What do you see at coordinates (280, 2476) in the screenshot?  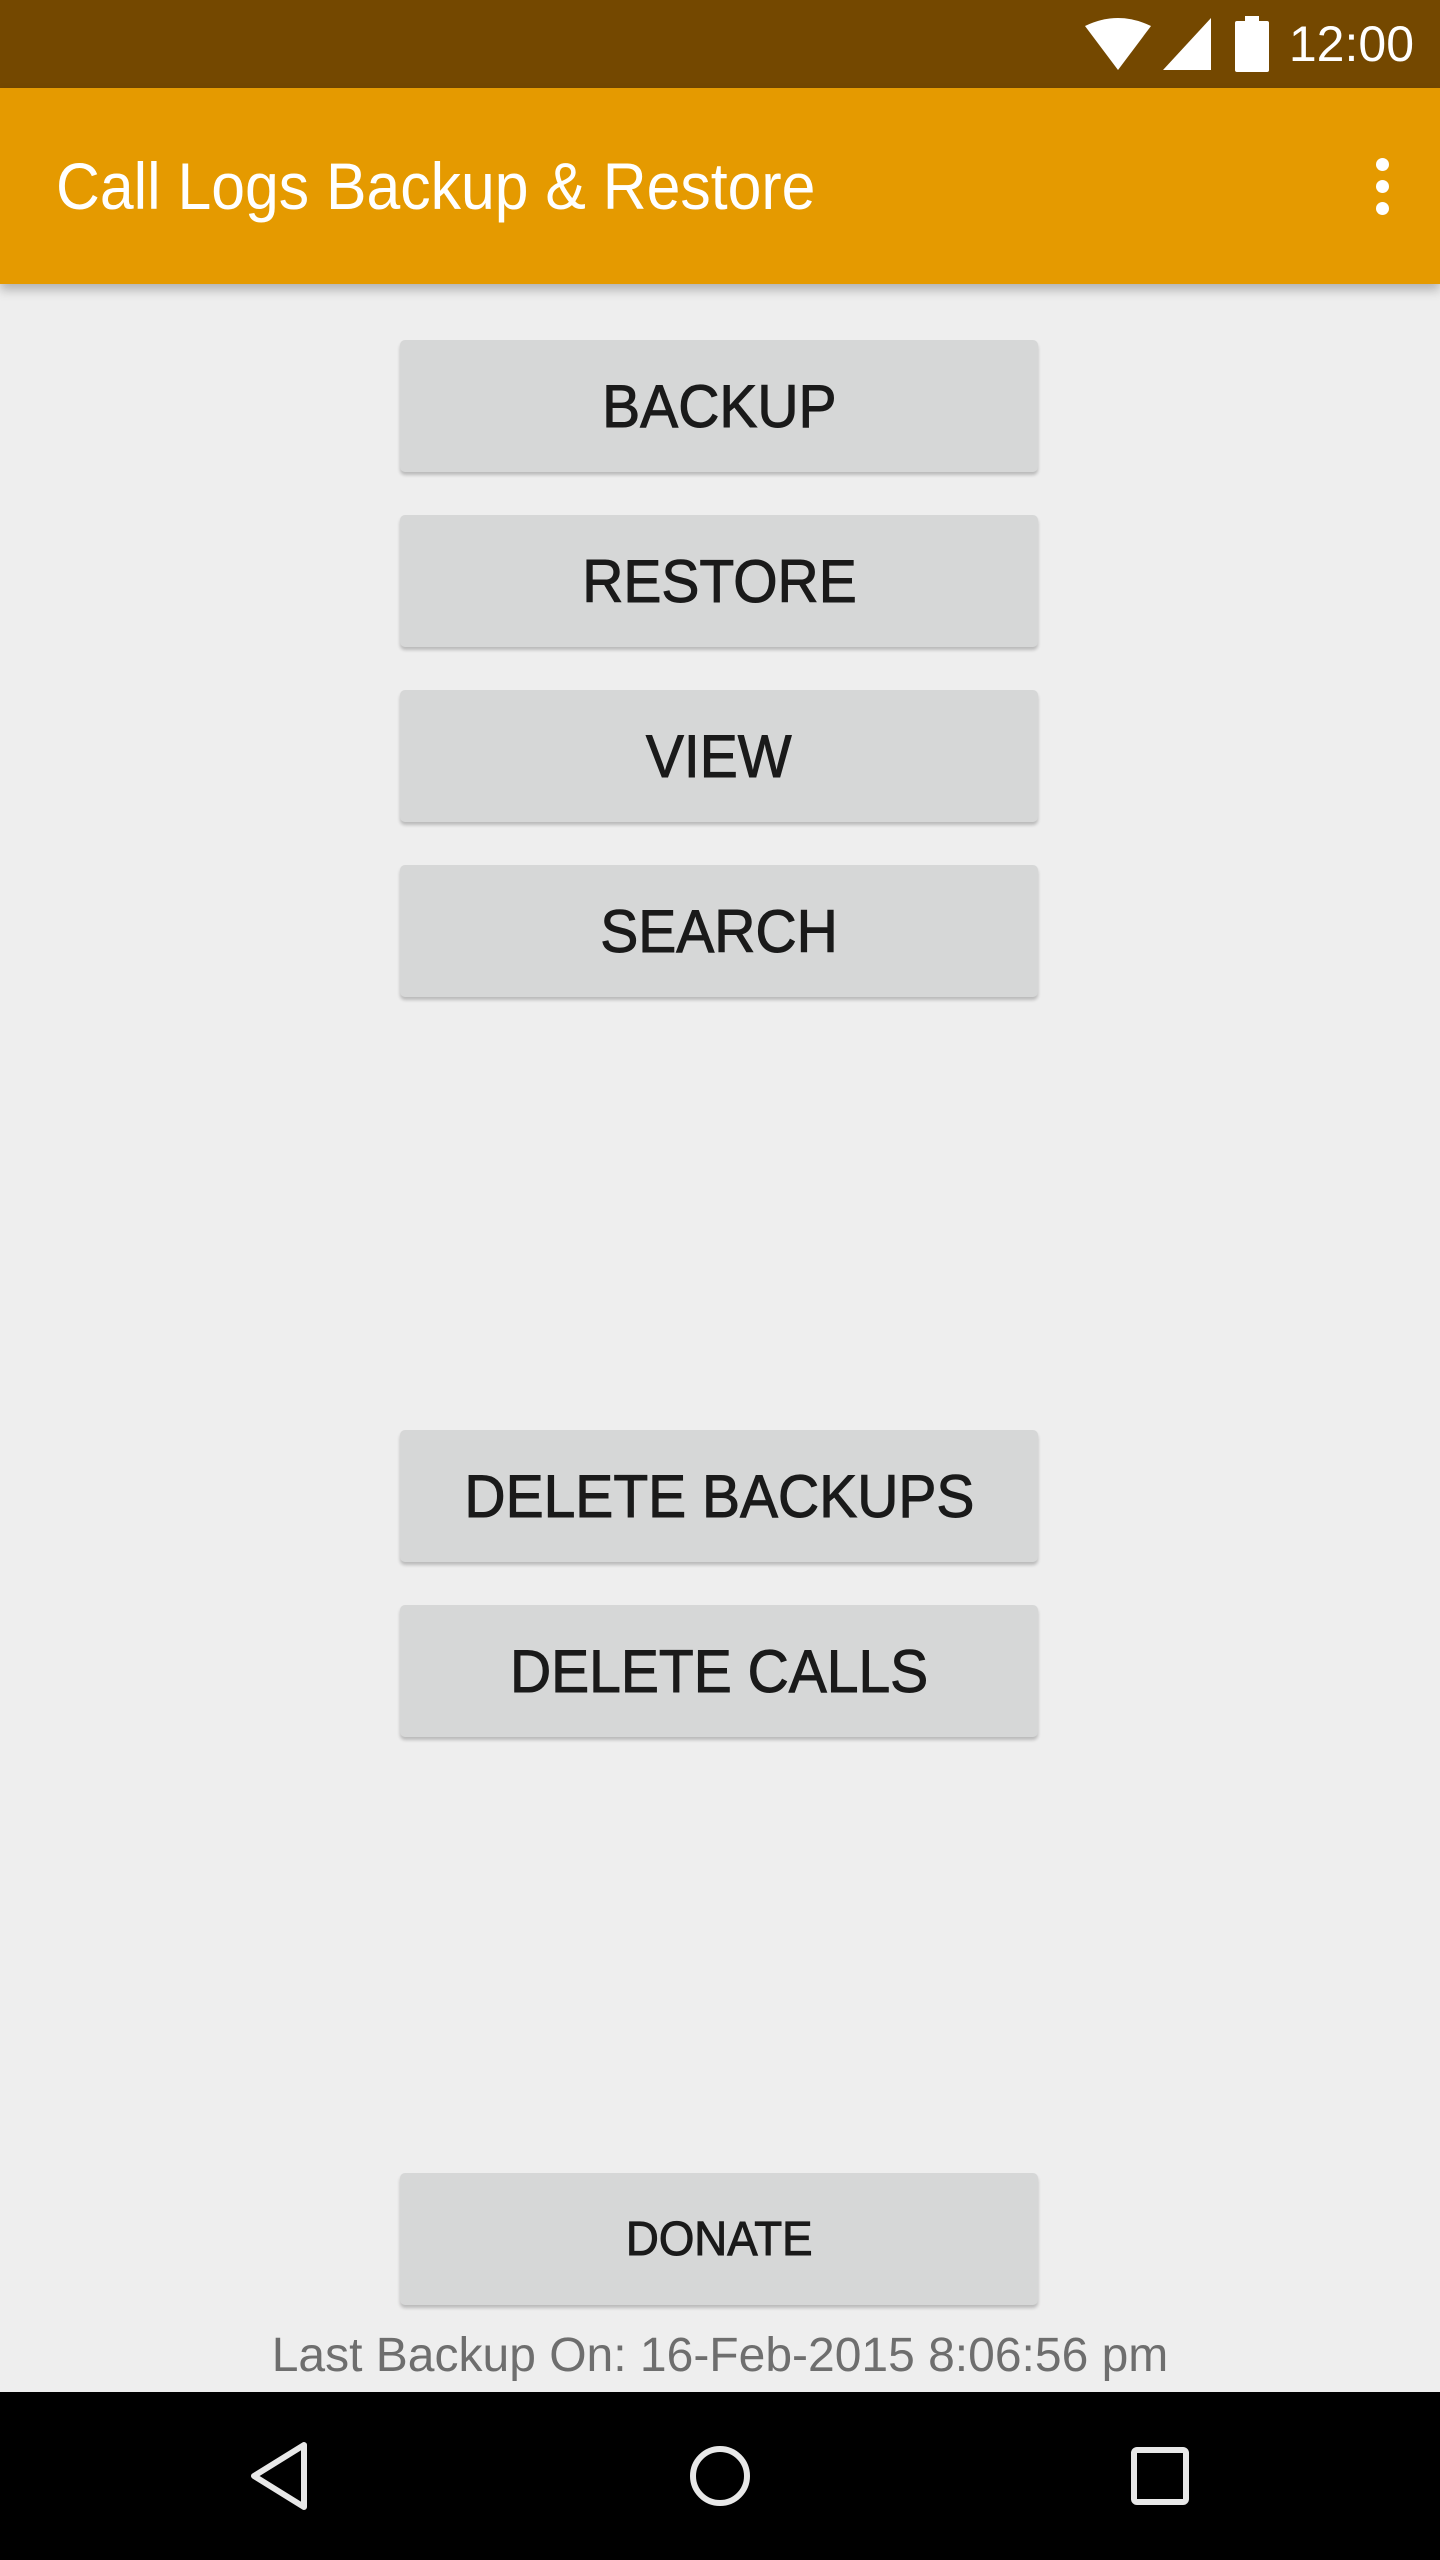 I see `back-icon` at bounding box center [280, 2476].